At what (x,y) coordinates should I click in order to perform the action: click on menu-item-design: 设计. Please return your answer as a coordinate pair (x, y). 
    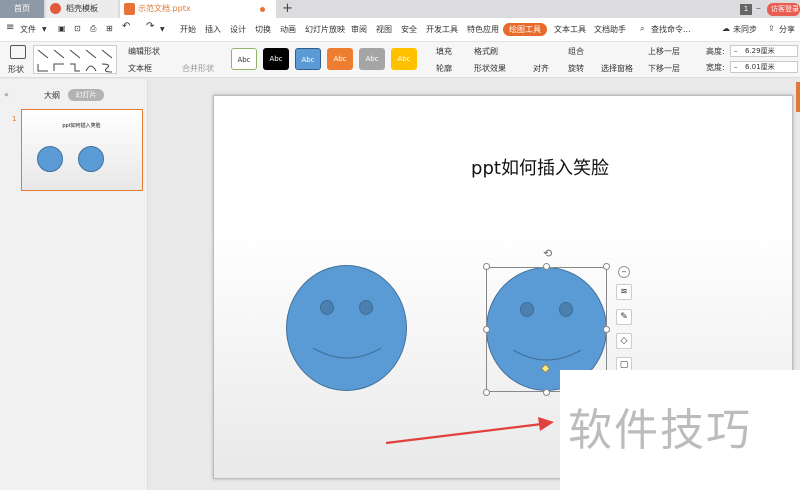
    Looking at the image, I should click on (238, 29).